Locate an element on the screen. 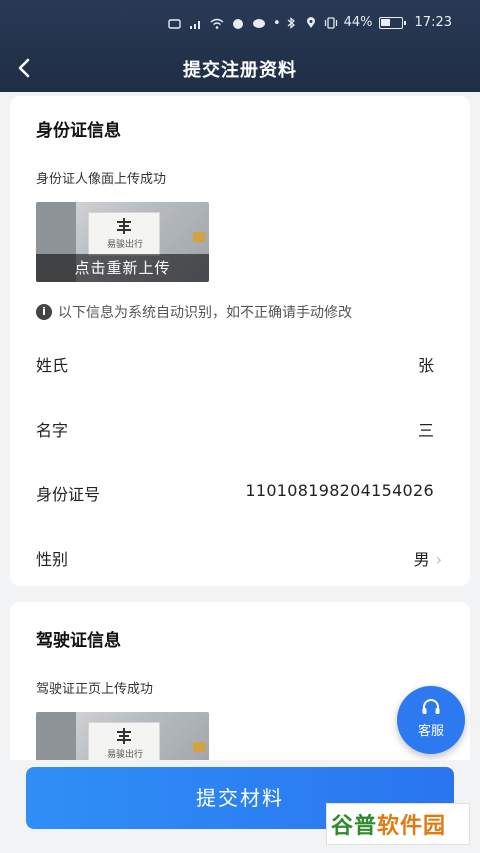  watermark-text: 谷普软件园 is located at coordinates (388, 824).